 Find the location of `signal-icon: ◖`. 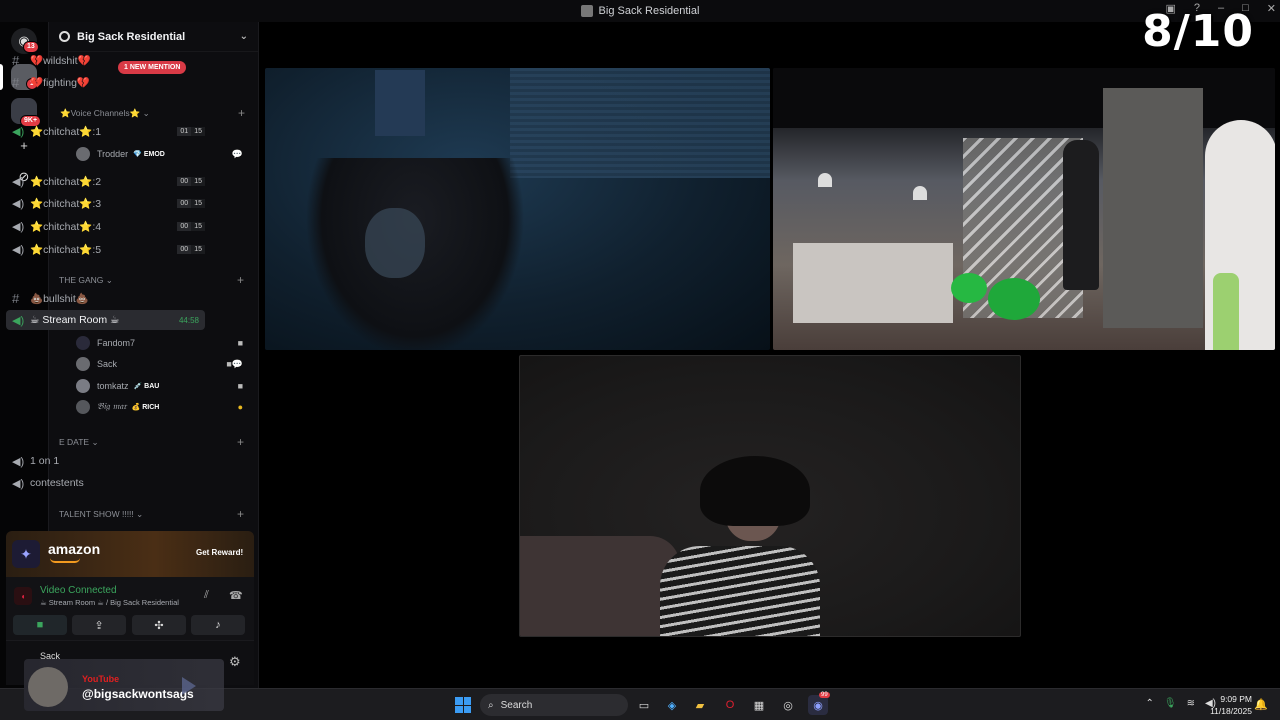

signal-icon: ◖ is located at coordinates (23, 596).